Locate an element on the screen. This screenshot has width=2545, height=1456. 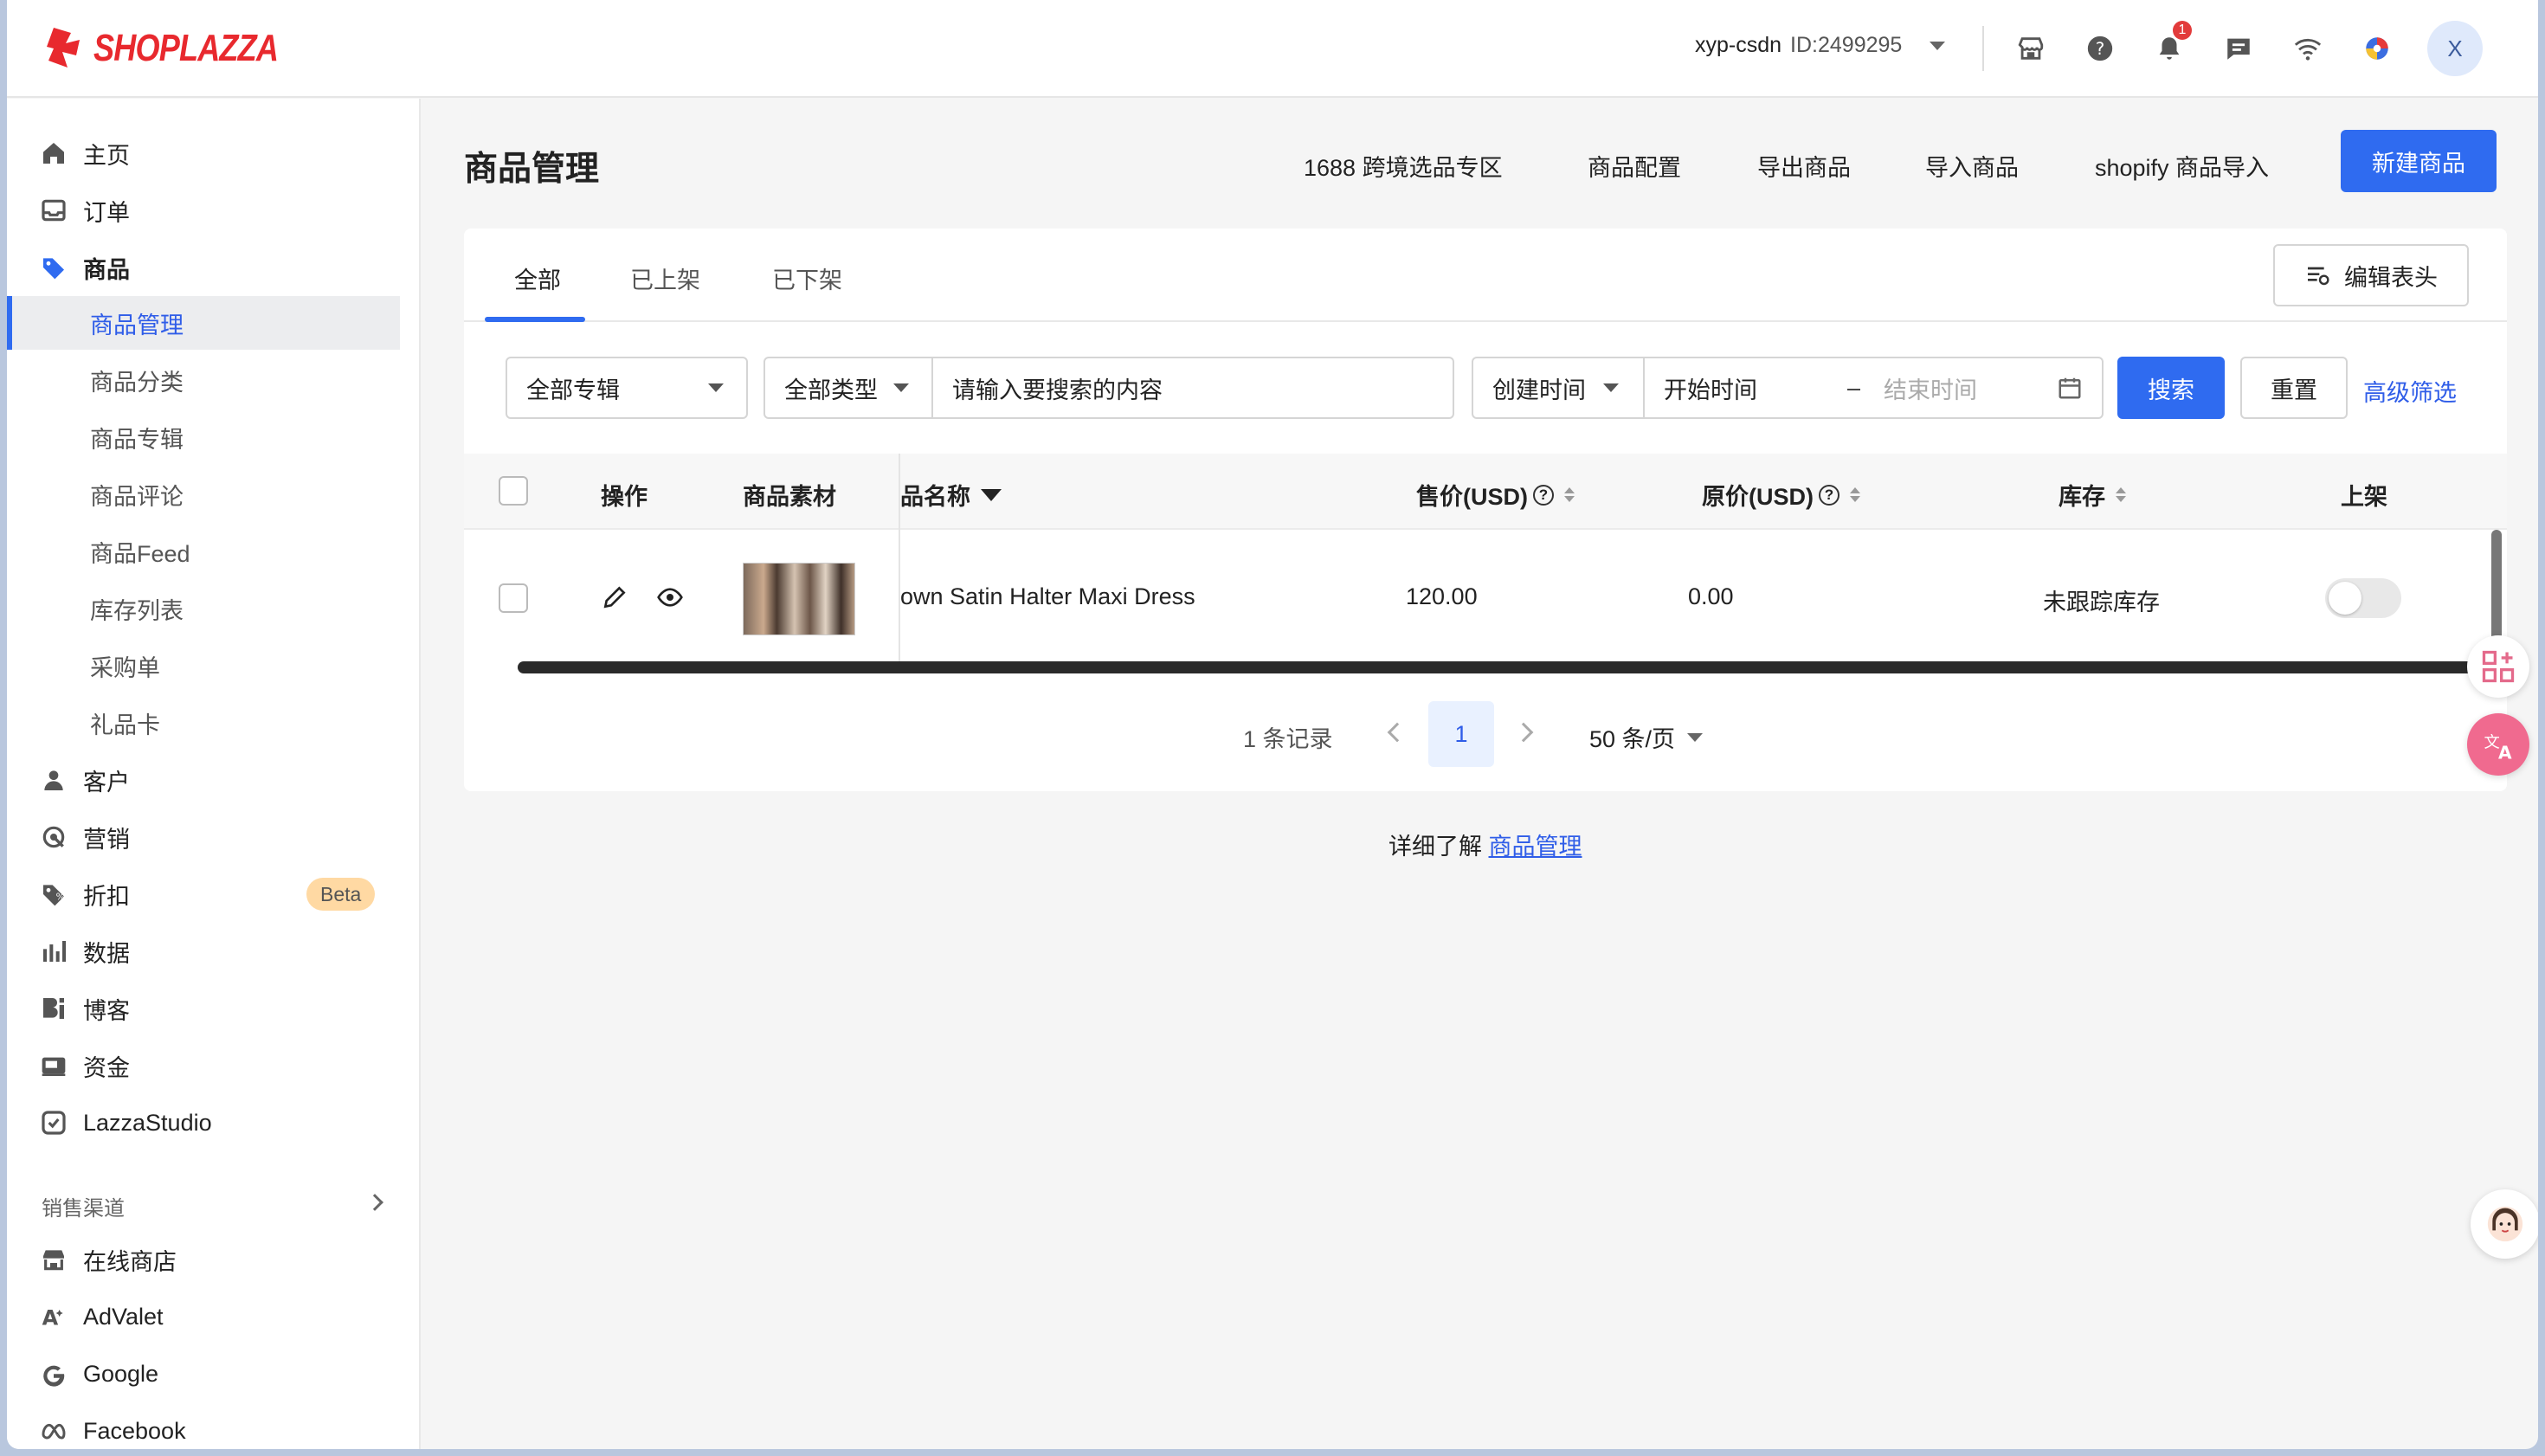
search-input: 请输入要搜索的内容 is located at coordinates (1192, 388).